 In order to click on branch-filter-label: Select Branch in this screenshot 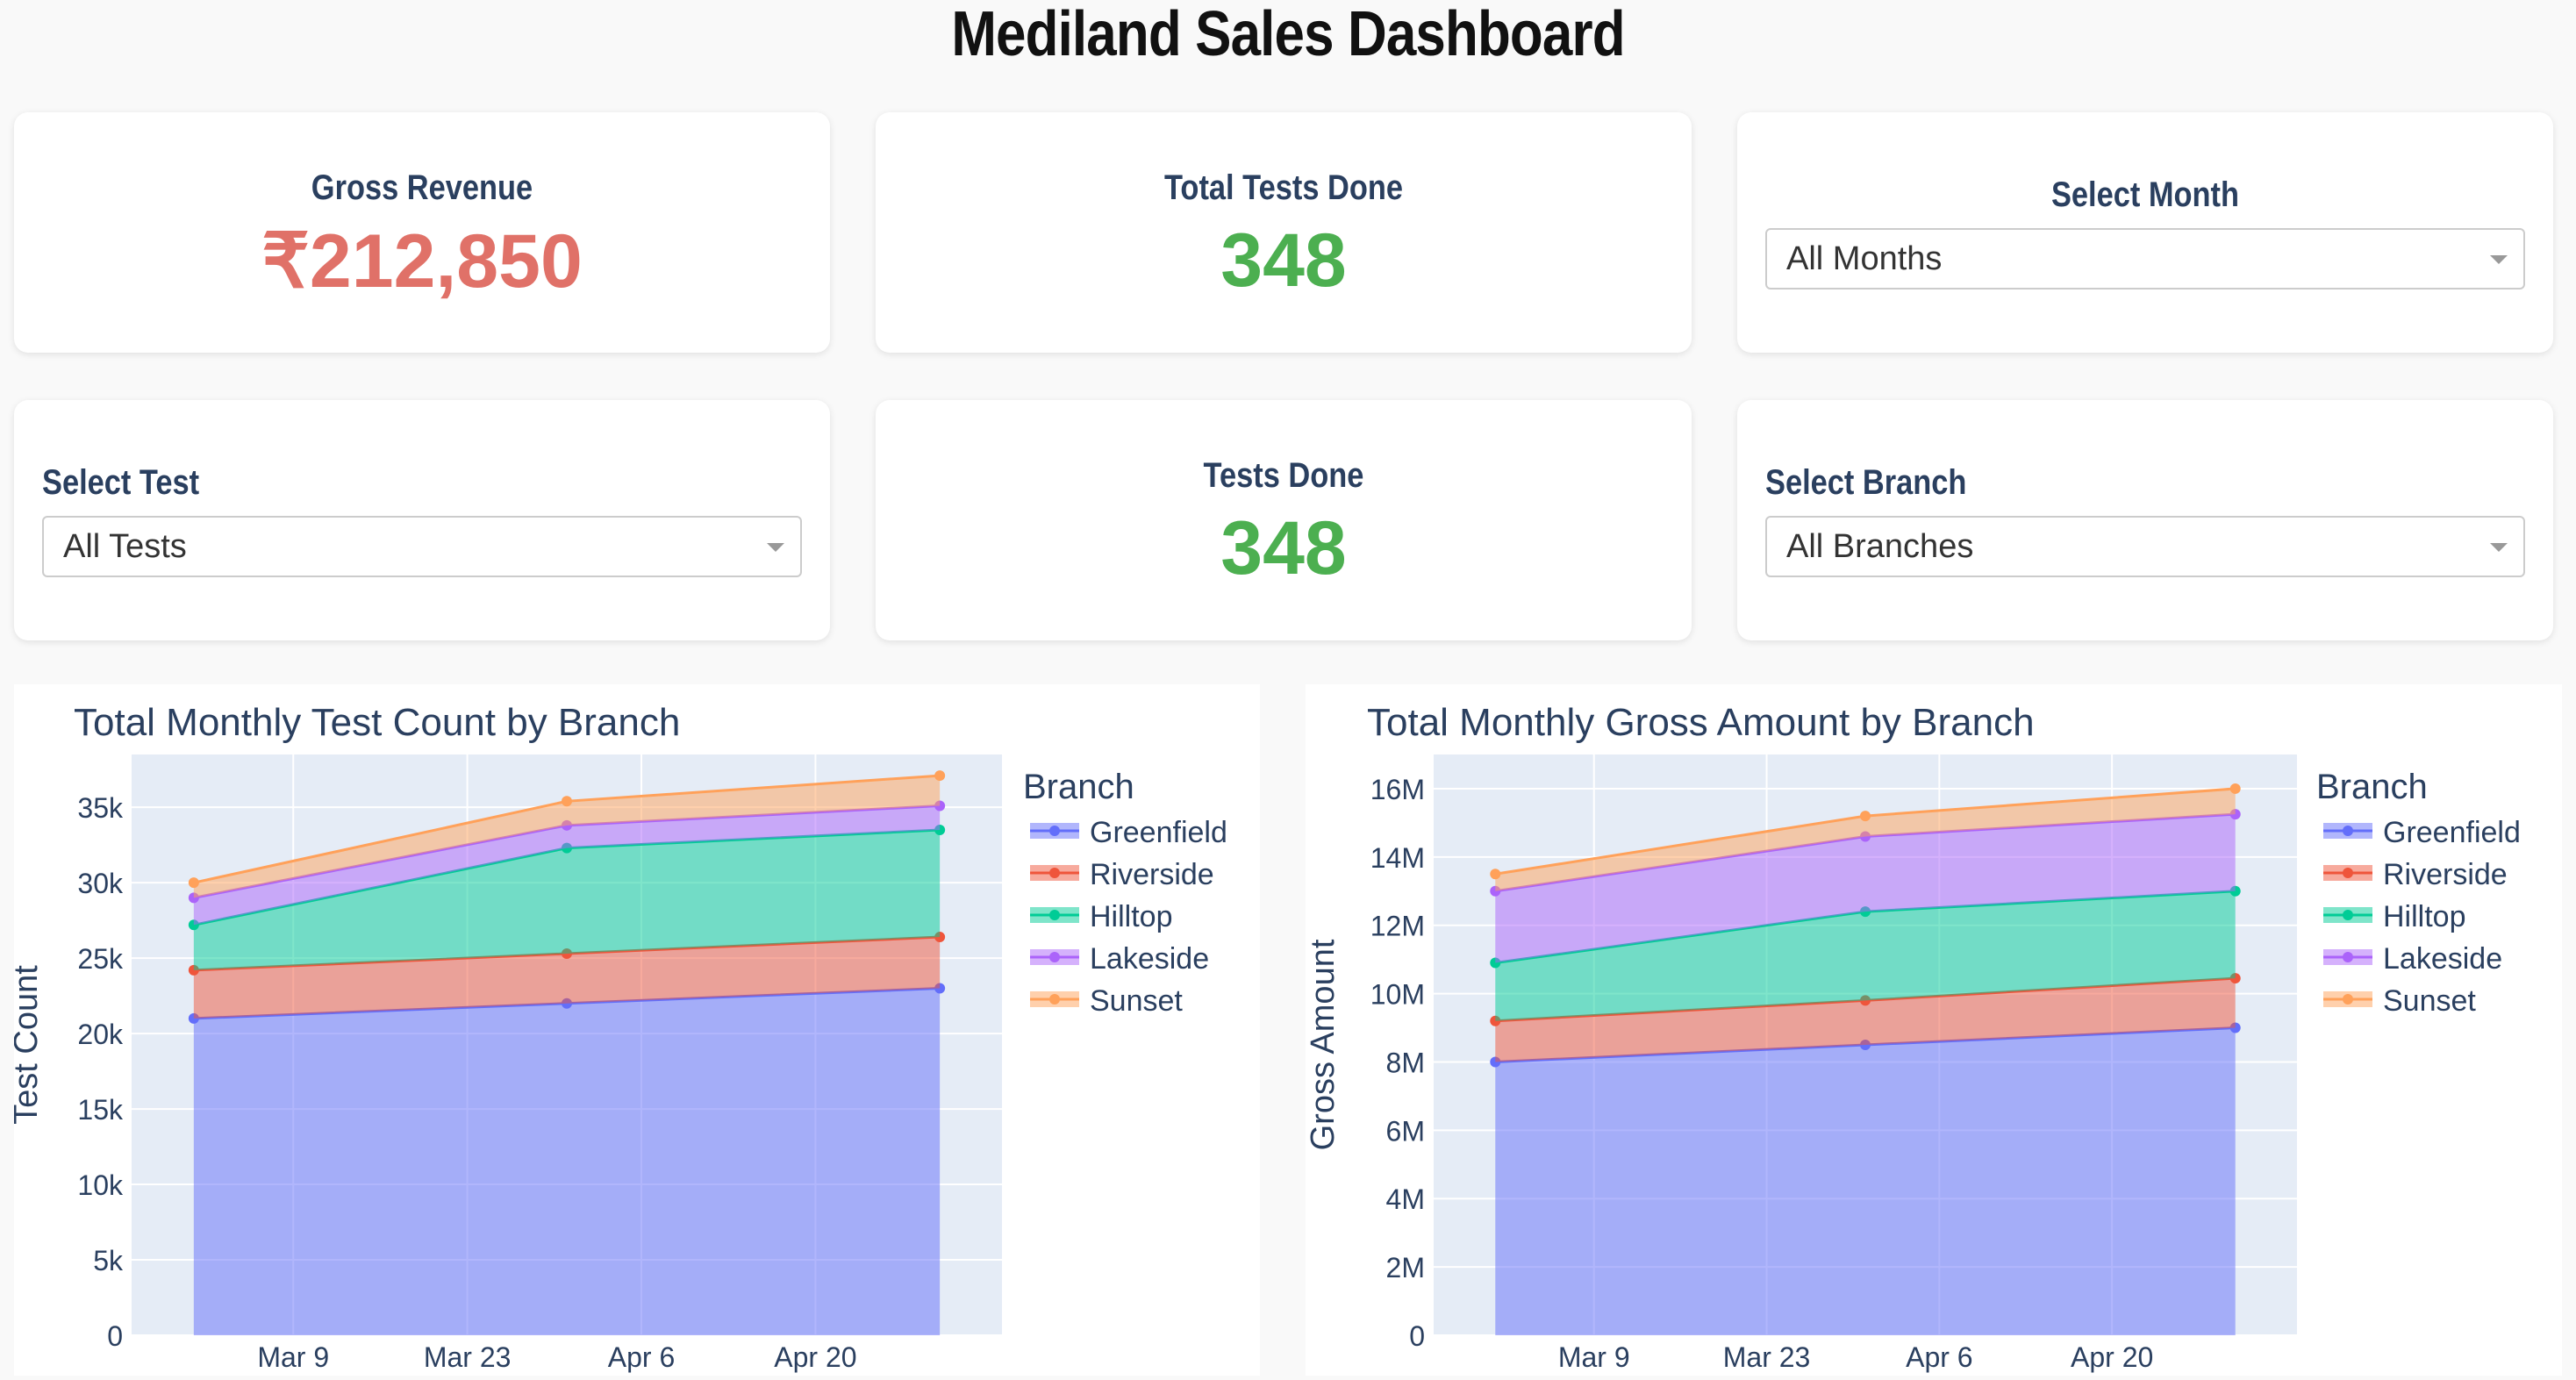, I will do `click(1866, 482)`.